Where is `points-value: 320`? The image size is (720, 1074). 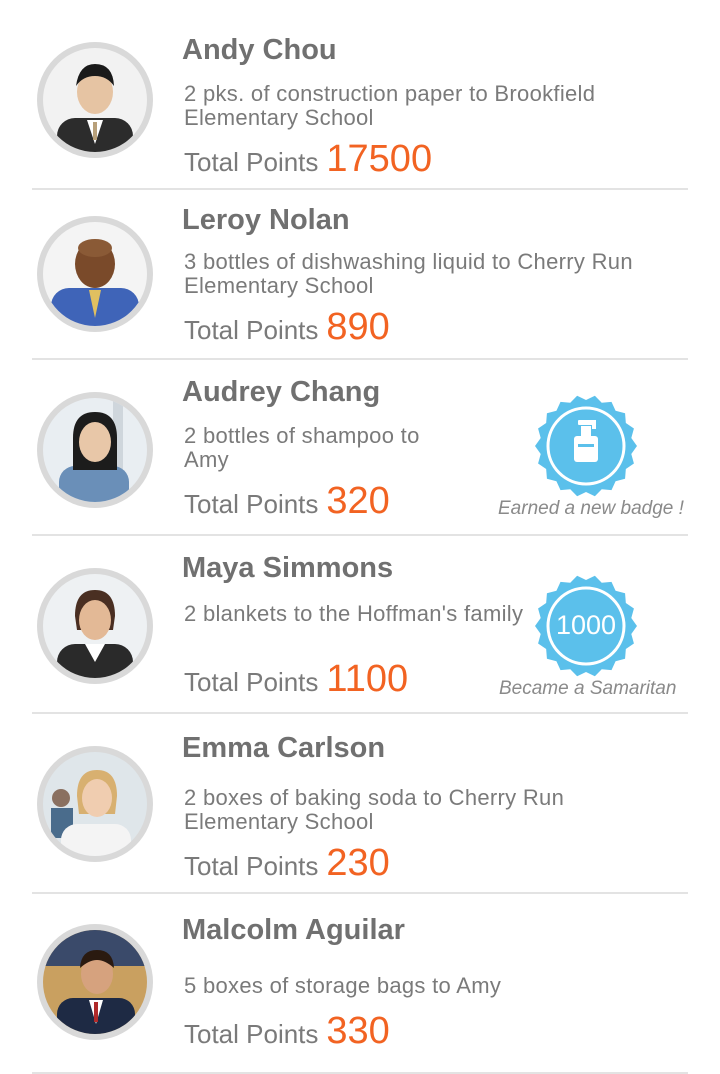 points-value: 320 is located at coordinates (358, 501).